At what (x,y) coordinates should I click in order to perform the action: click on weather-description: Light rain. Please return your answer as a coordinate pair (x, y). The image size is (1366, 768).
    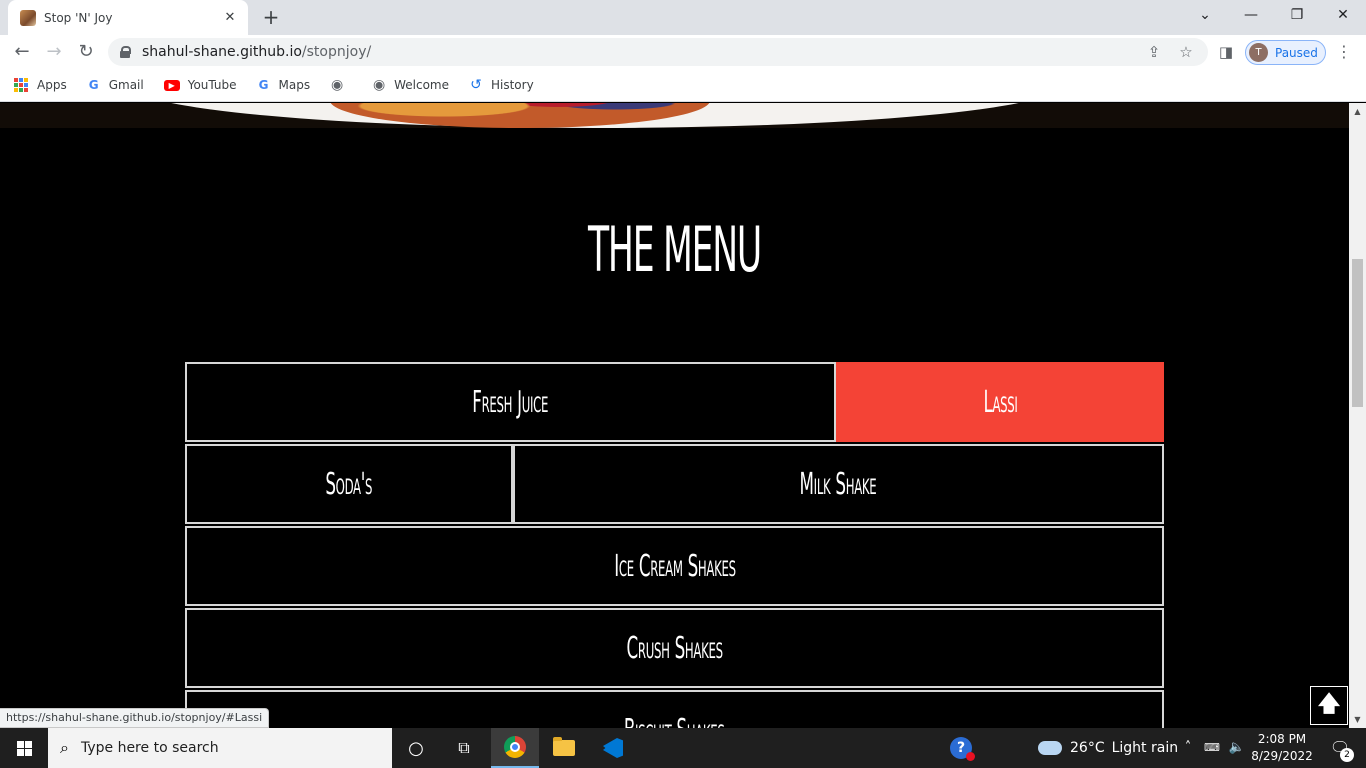
    Looking at the image, I should click on (1145, 748).